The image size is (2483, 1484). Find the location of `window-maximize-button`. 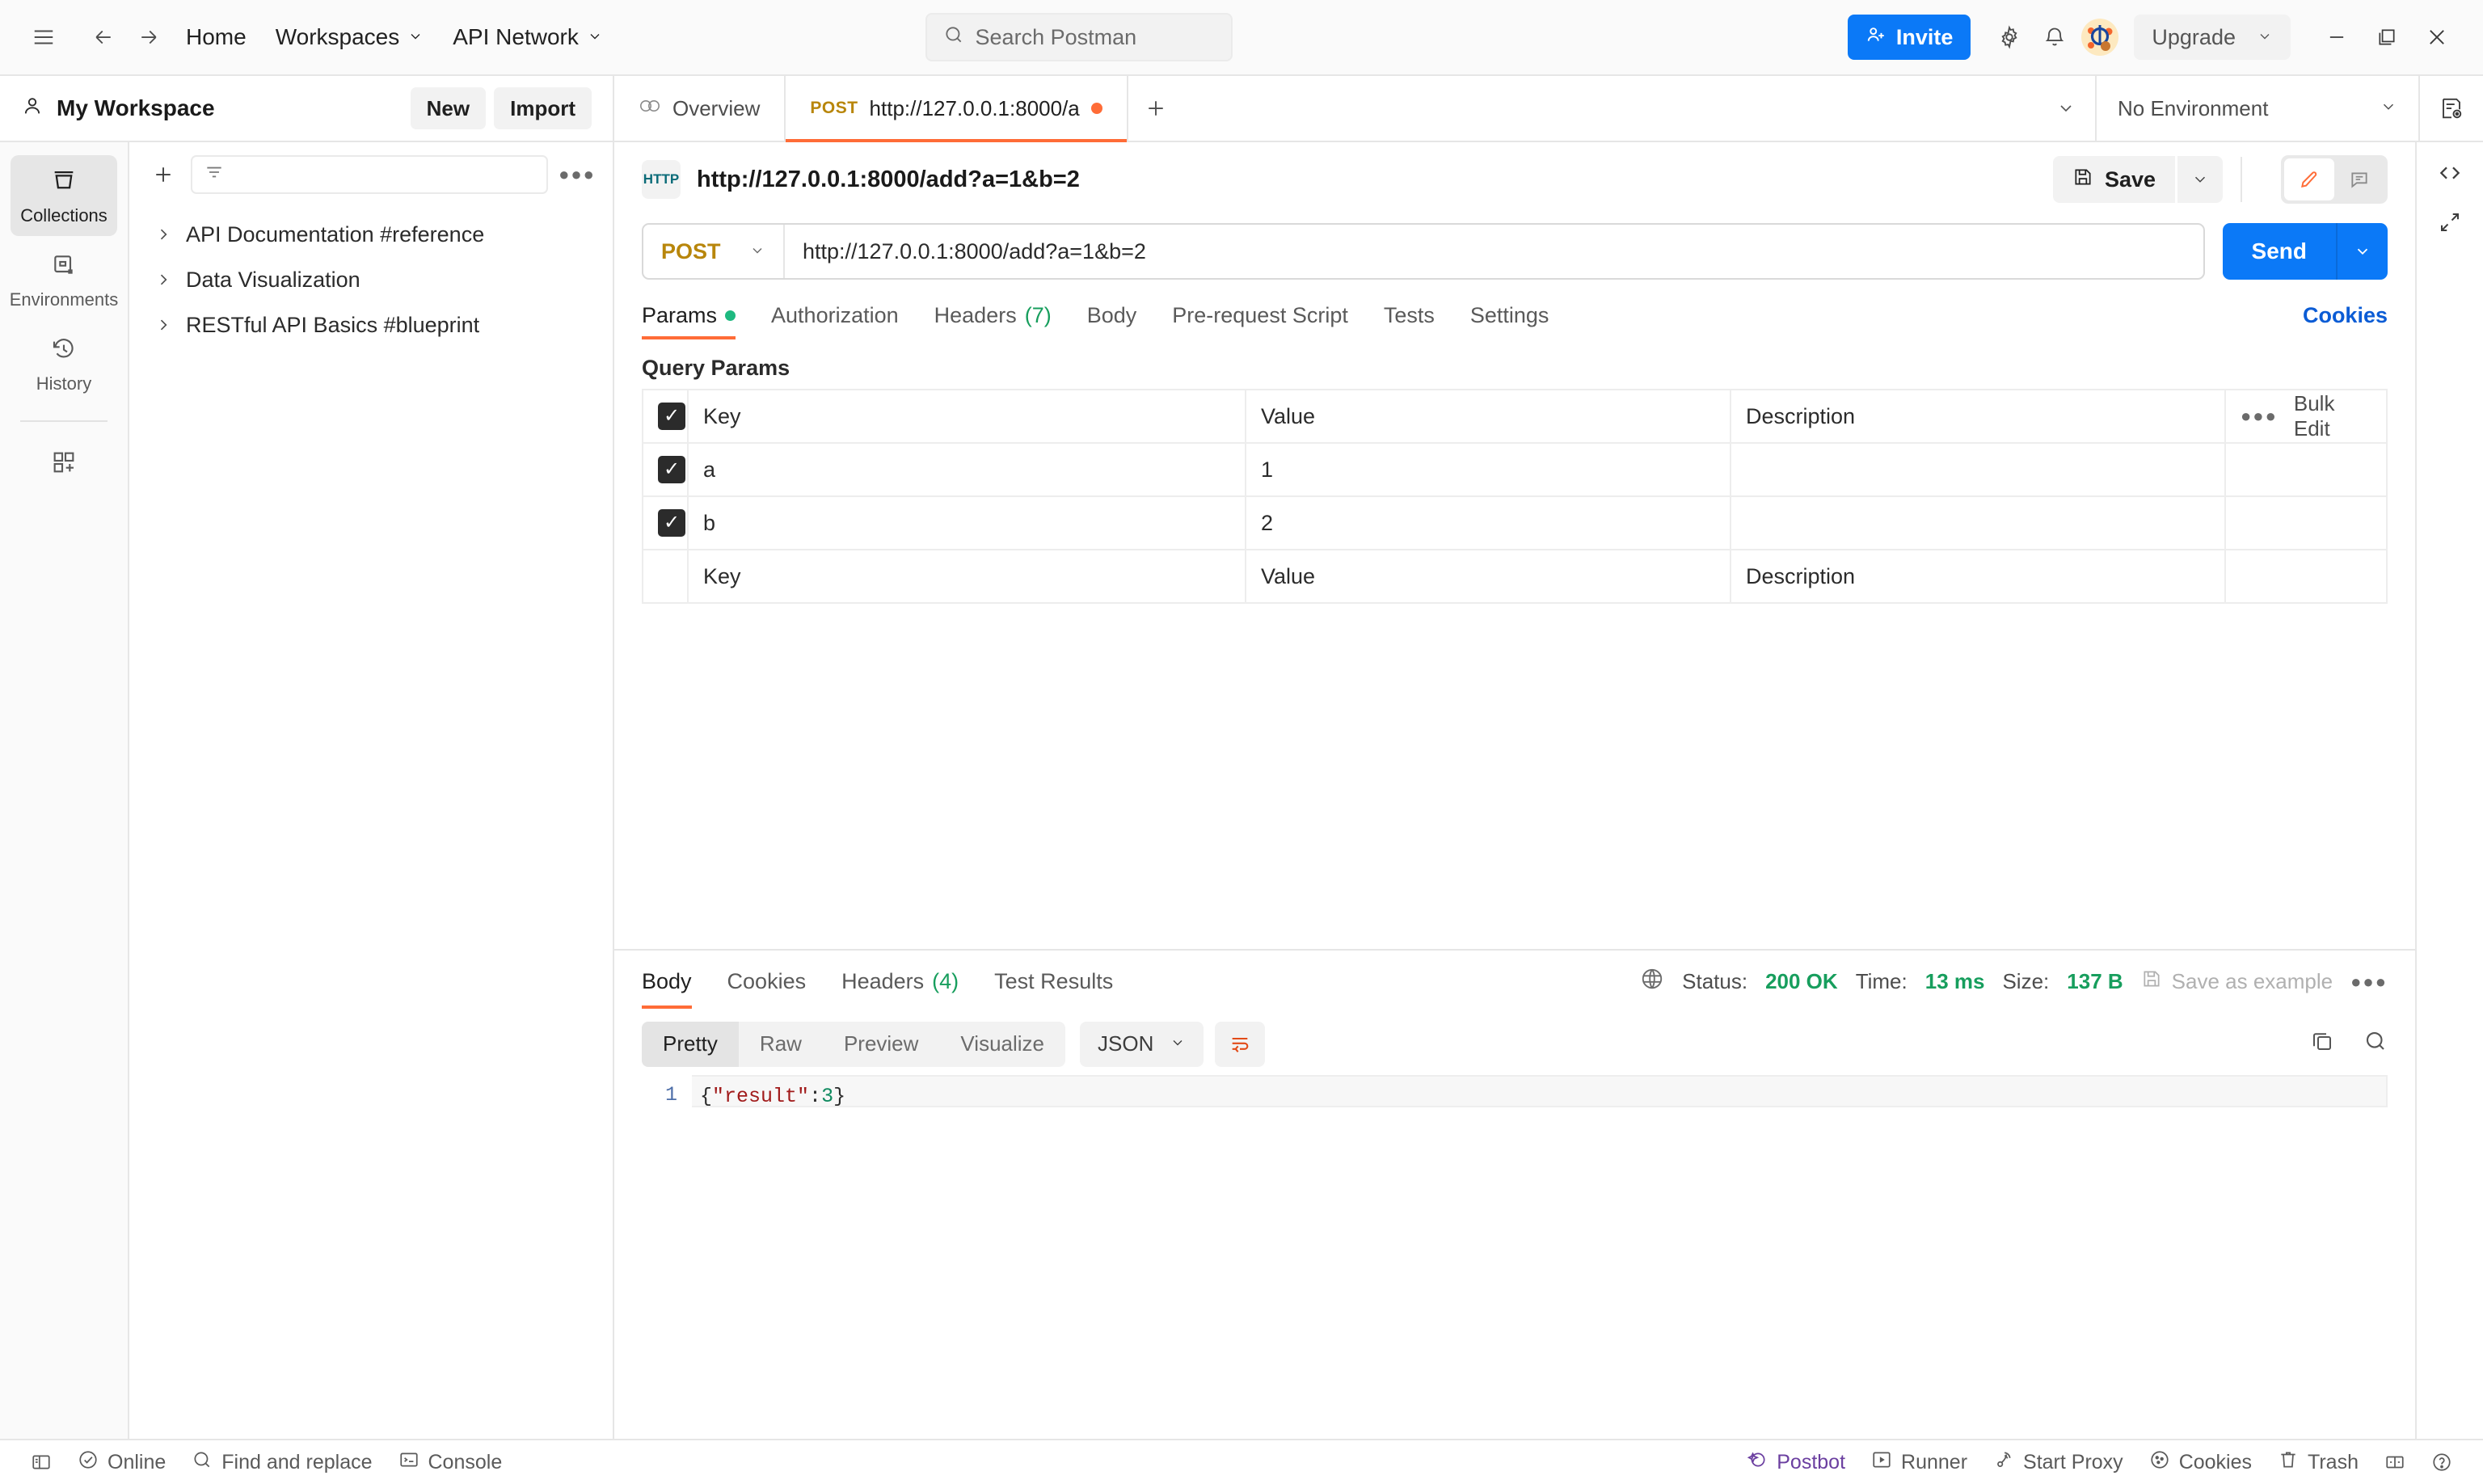

window-maximize-button is located at coordinates (2387, 37).